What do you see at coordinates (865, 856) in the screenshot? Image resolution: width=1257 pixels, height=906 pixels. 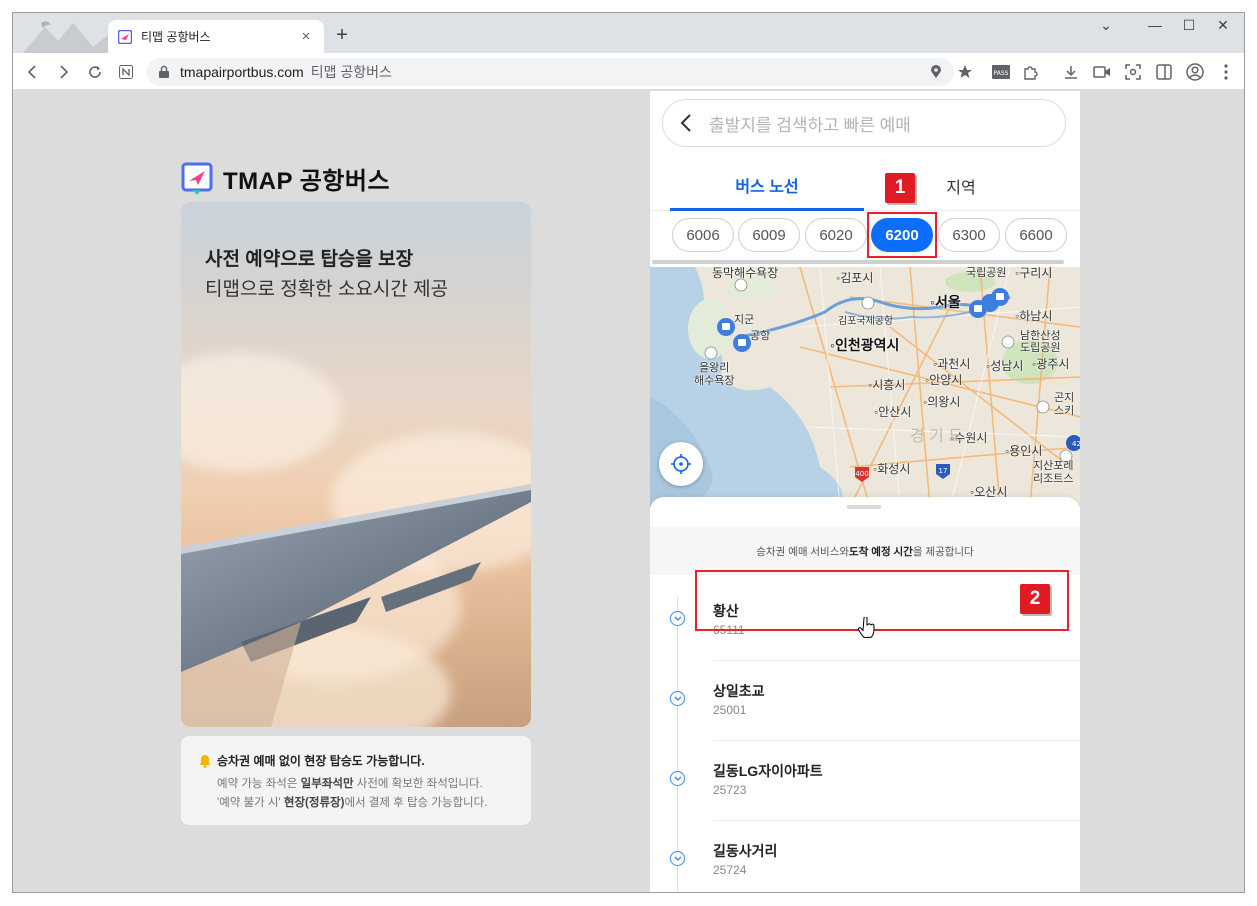 I see `stop-item: 길동사거리 25724` at bounding box center [865, 856].